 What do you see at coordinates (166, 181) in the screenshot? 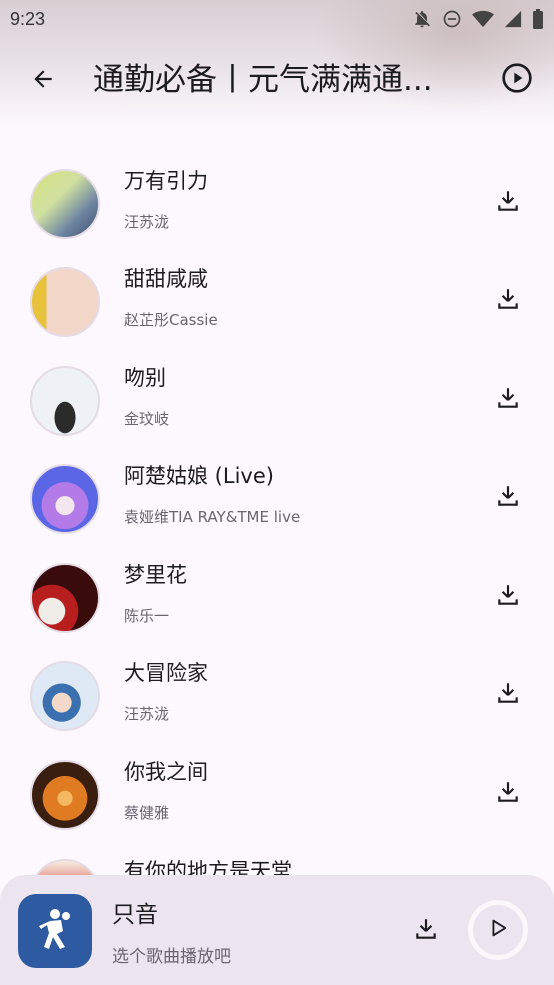
I see `song-title: 万有引力` at bounding box center [166, 181].